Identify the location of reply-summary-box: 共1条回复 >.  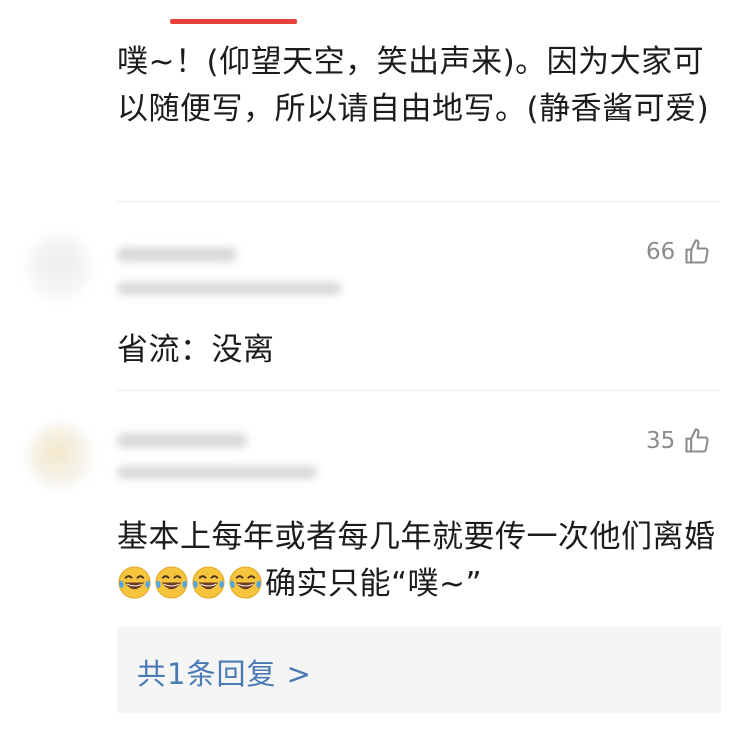
(419, 670).